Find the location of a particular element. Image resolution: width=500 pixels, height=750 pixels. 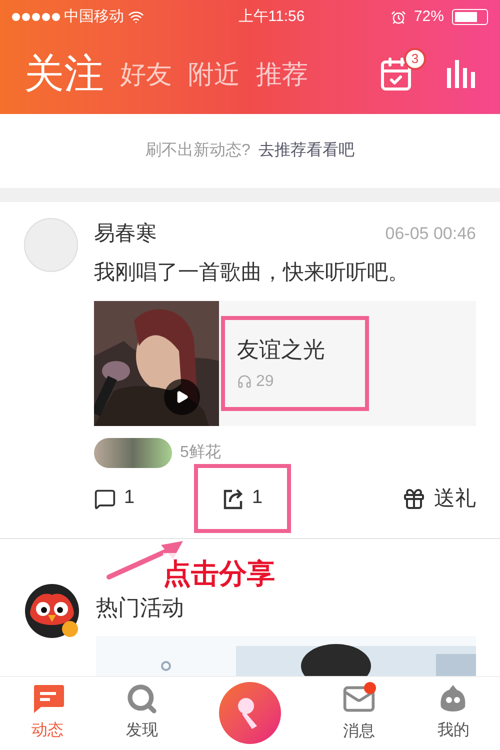

carrier-name: 中国移动 is located at coordinates (94, 16).